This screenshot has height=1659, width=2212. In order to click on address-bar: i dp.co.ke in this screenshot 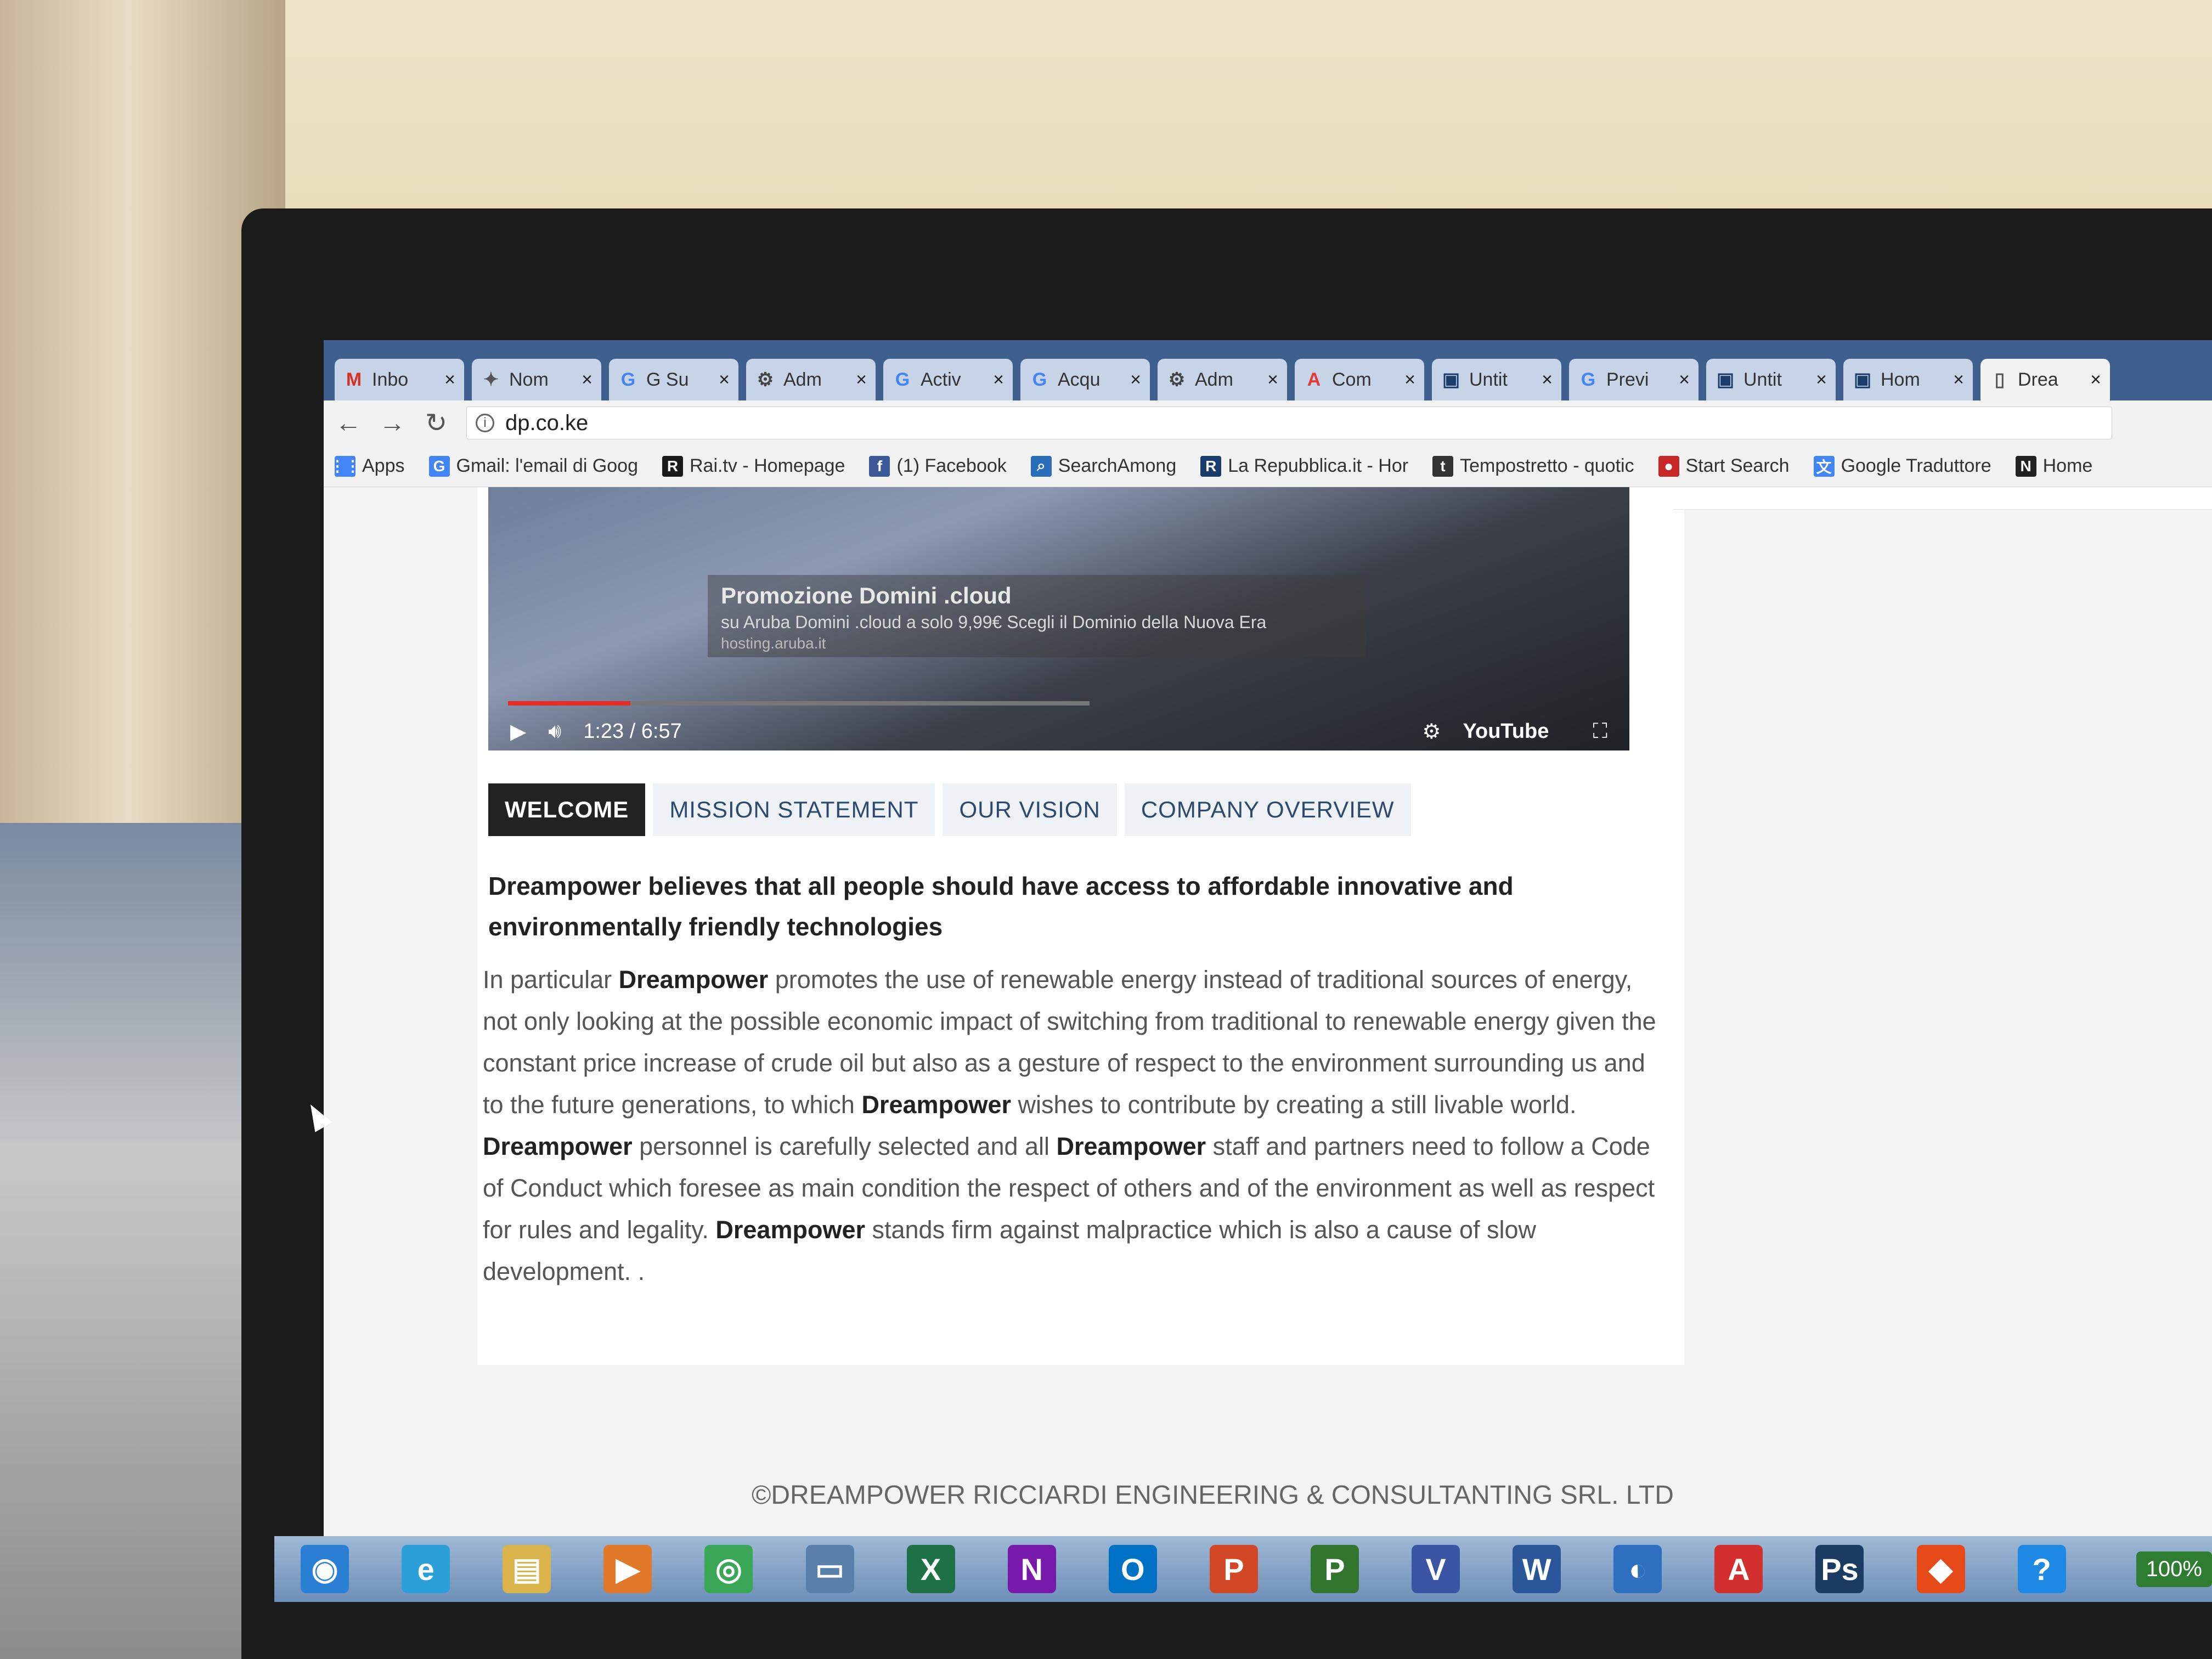, I will do `click(1289, 423)`.